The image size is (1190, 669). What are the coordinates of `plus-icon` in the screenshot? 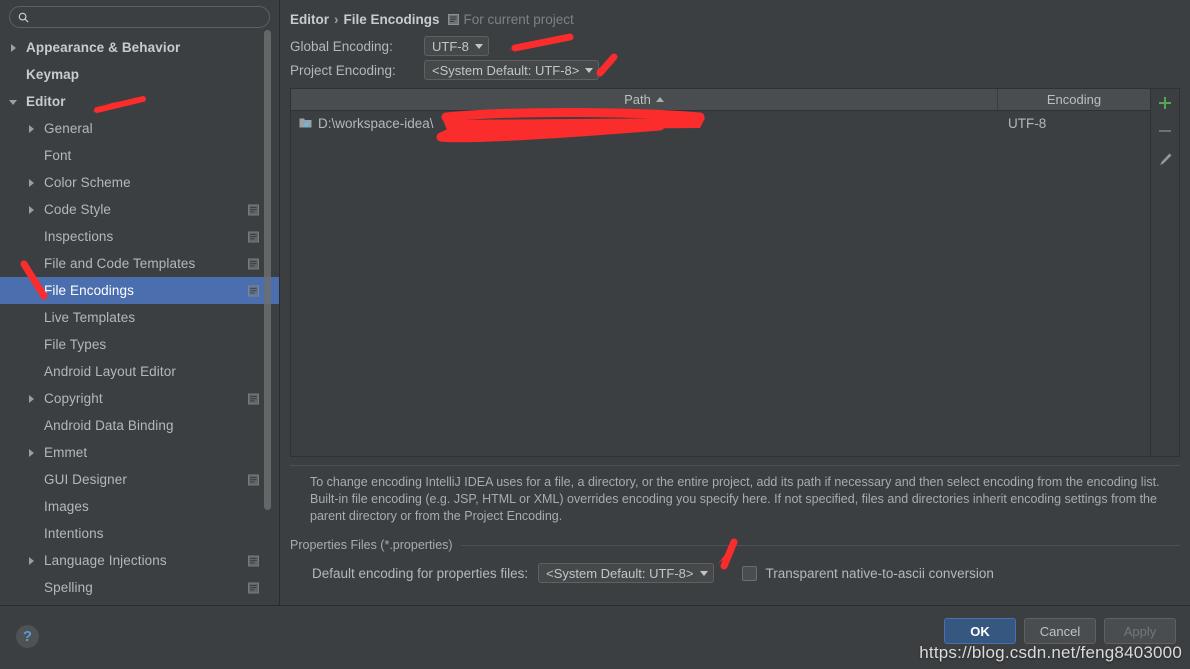 It's located at (1165, 103).